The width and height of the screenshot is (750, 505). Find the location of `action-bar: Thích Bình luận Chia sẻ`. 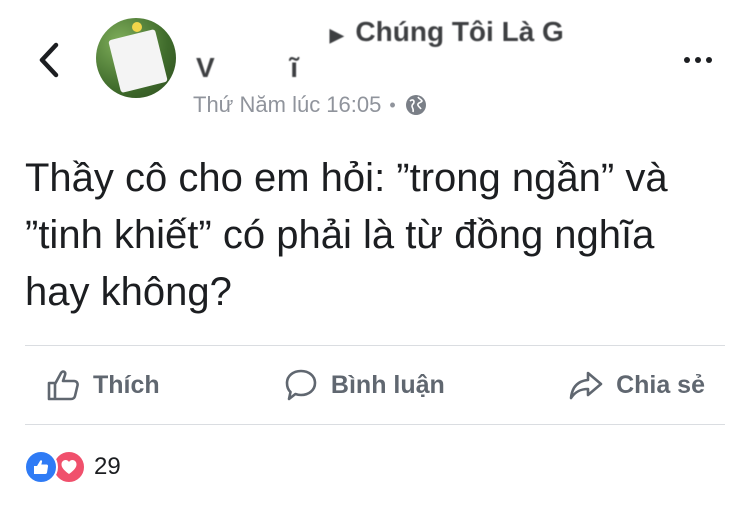

action-bar: Thích Bình luận Chia sẻ is located at coordinates (375, 385).